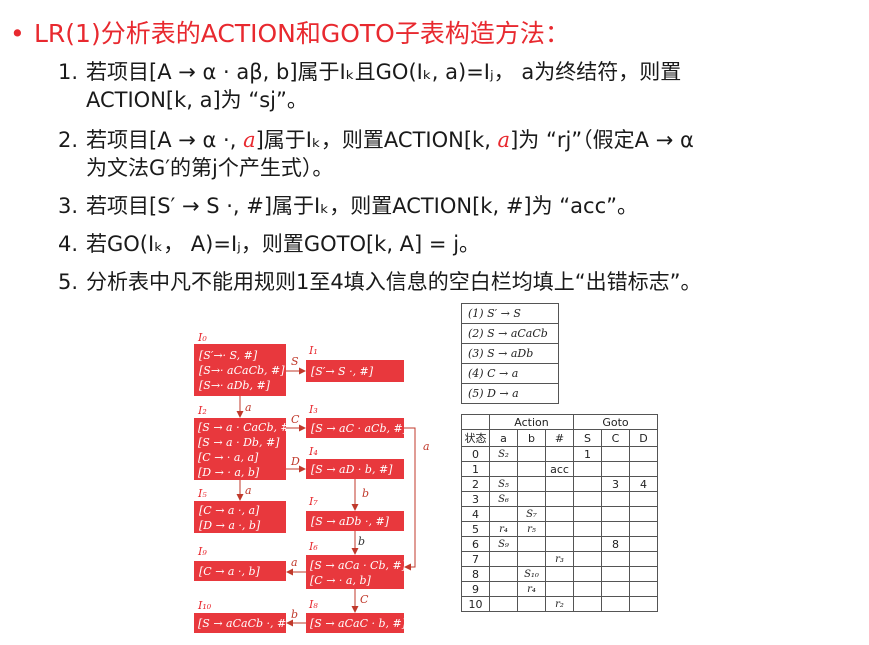 This screenshot has height=645, width=869. I want to click on svg-text: [S → a · CaCb, #], so click(246, 427).